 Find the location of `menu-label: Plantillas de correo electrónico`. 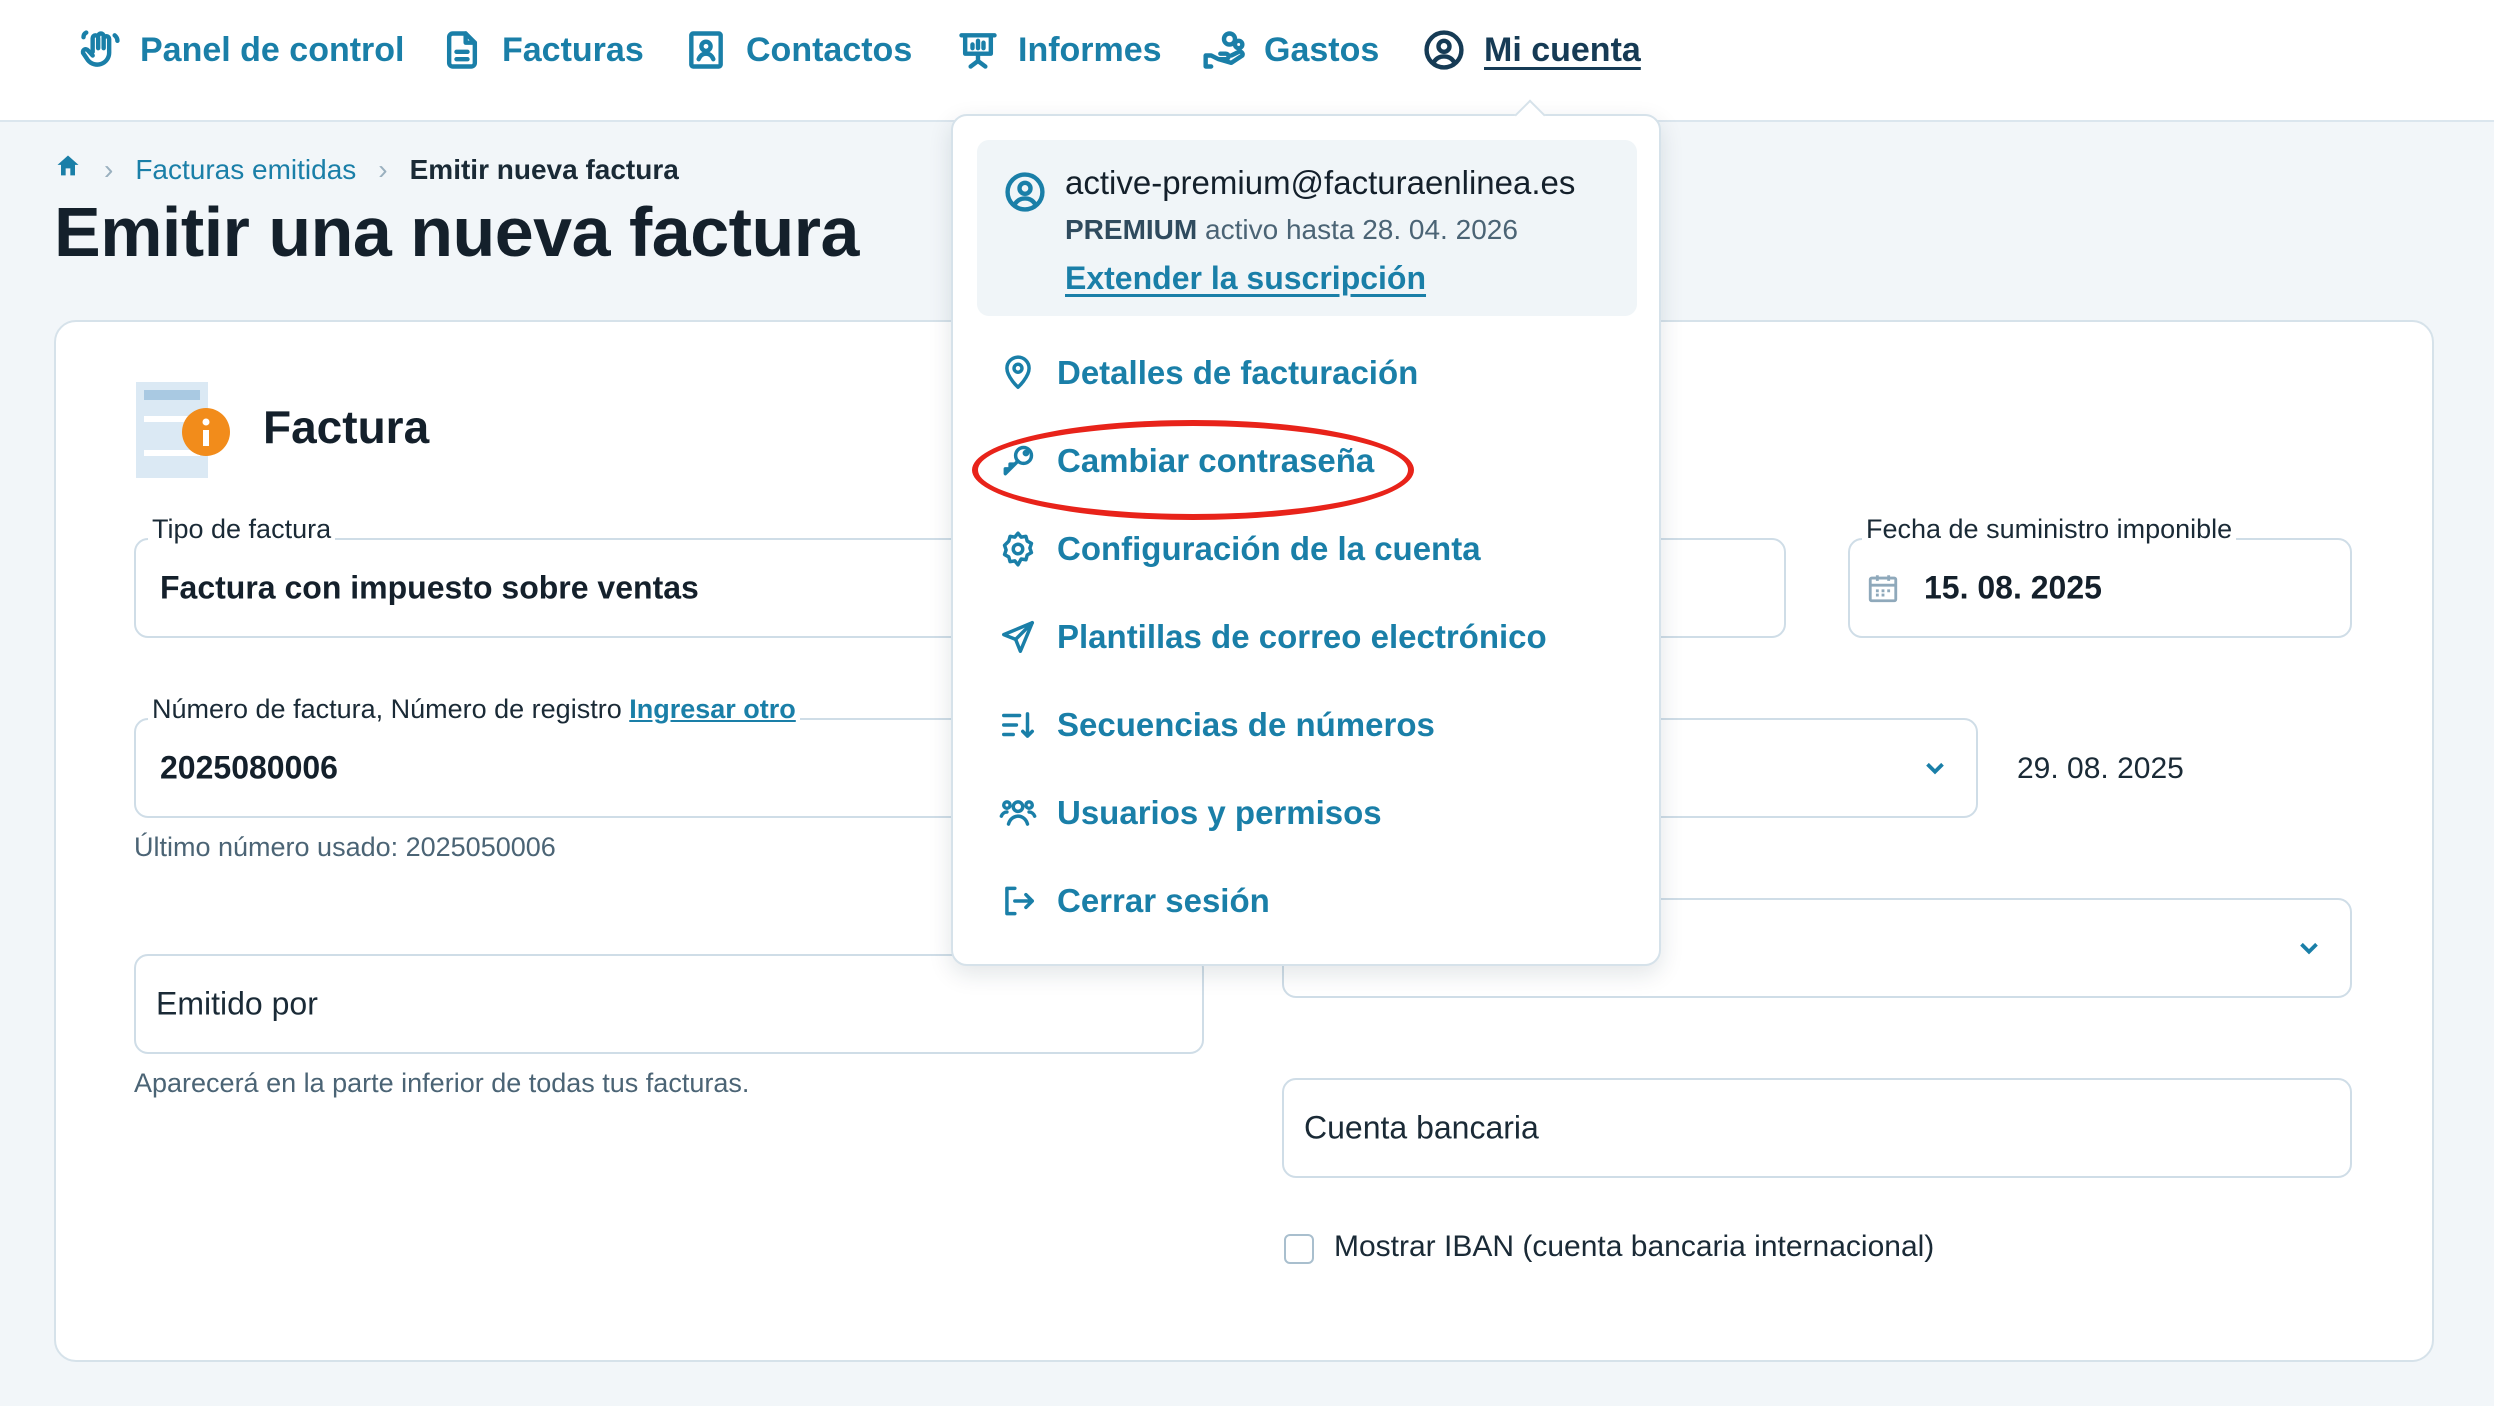

menu-label: Plantillas de correo electrónico is located at coordinates (1302, 636).